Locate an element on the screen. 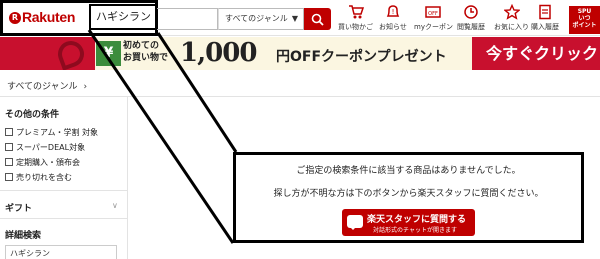 The image size is (600, 259). help-text: 探し方が不明な方は下のボタンから楽天スタッフに質問ください。 is located at coordinates (408, 194).